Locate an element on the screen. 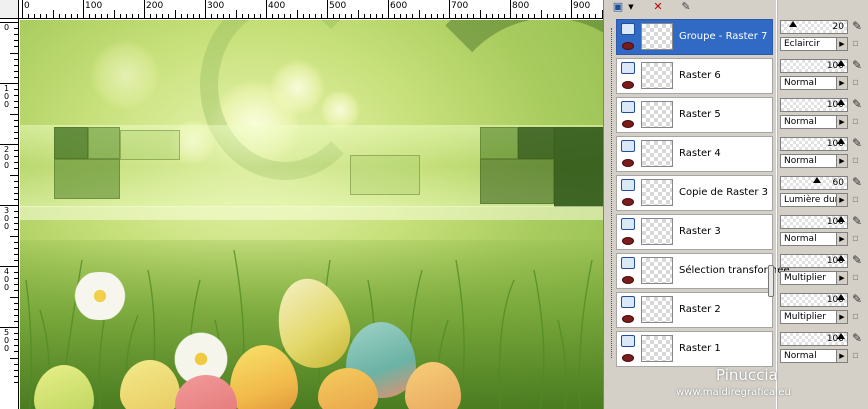  panel-collapse-handle is located at coordinates (771, 281).